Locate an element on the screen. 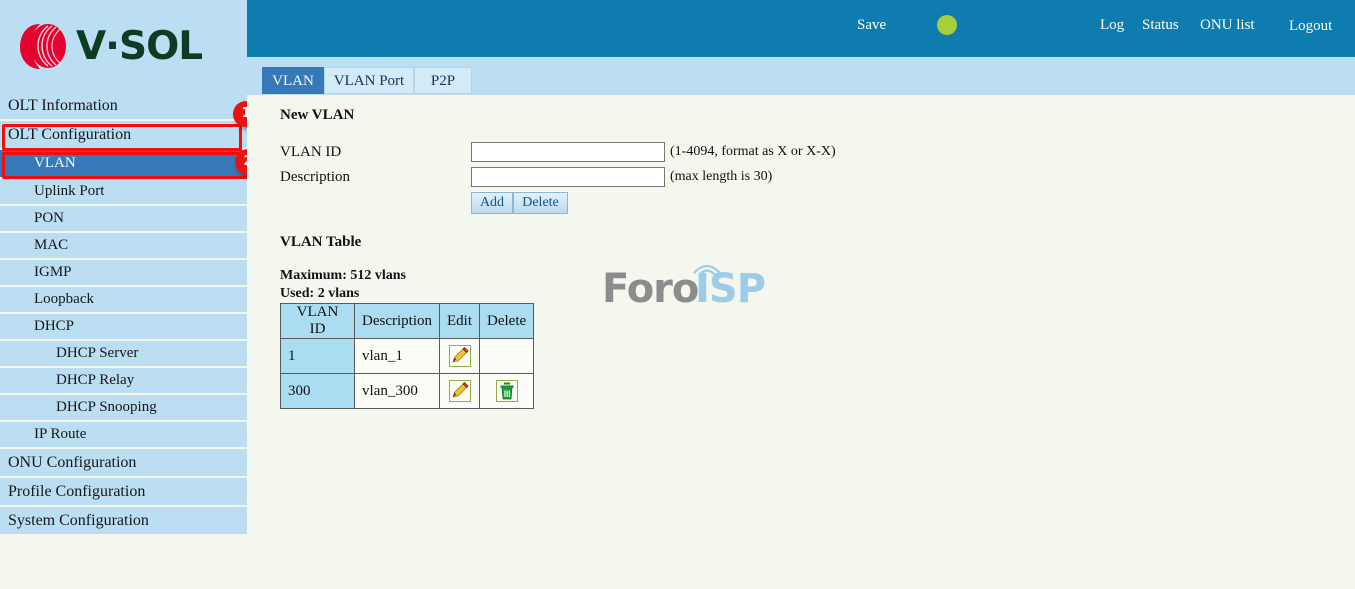  table-header-row: VLAN ID Description Edit Delete is located at coordinates (407, 321).